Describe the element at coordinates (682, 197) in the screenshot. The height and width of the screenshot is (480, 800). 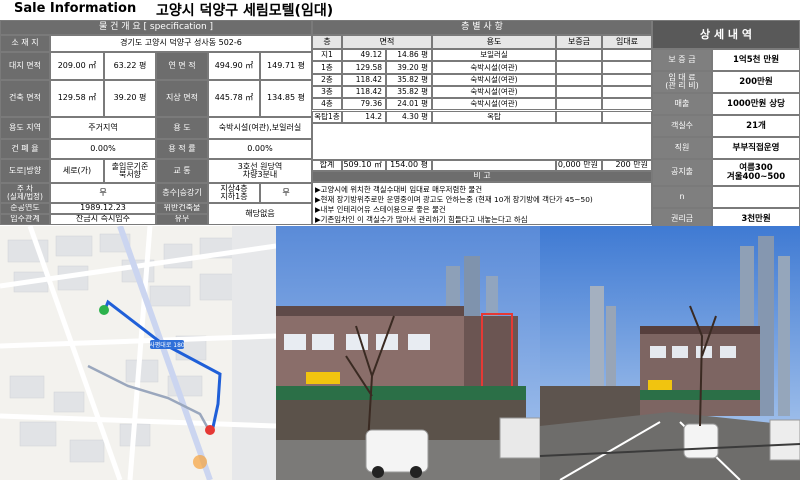
I see `detail-label: n` at that location.